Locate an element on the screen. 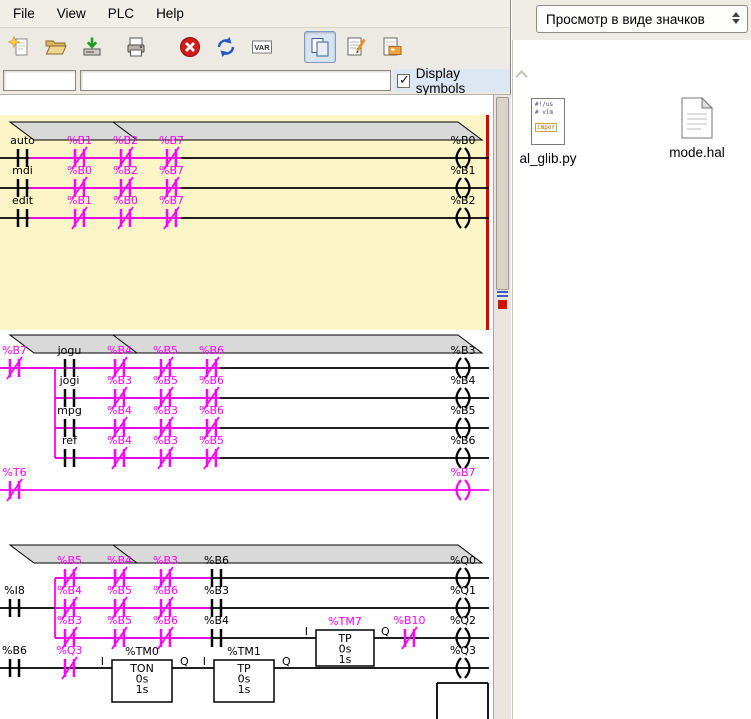  save-button is located at coordinates (92, 47).